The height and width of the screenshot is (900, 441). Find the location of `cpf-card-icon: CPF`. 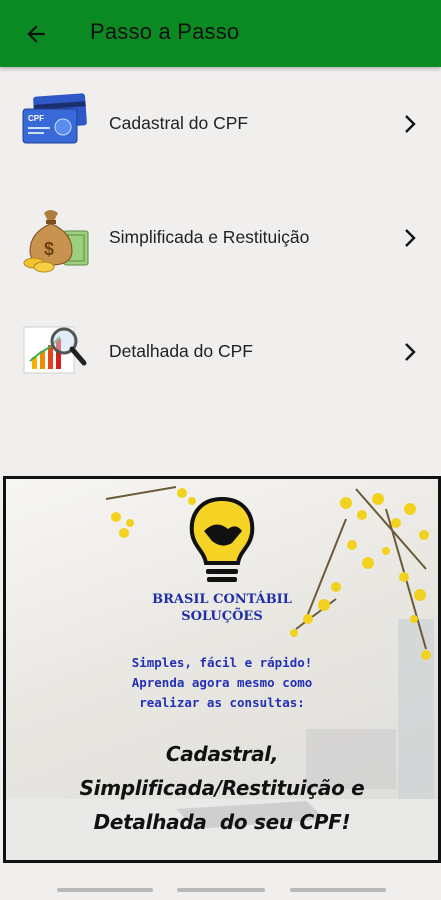

cpf-card-icon: CPF is located at coordinates (54, 118).